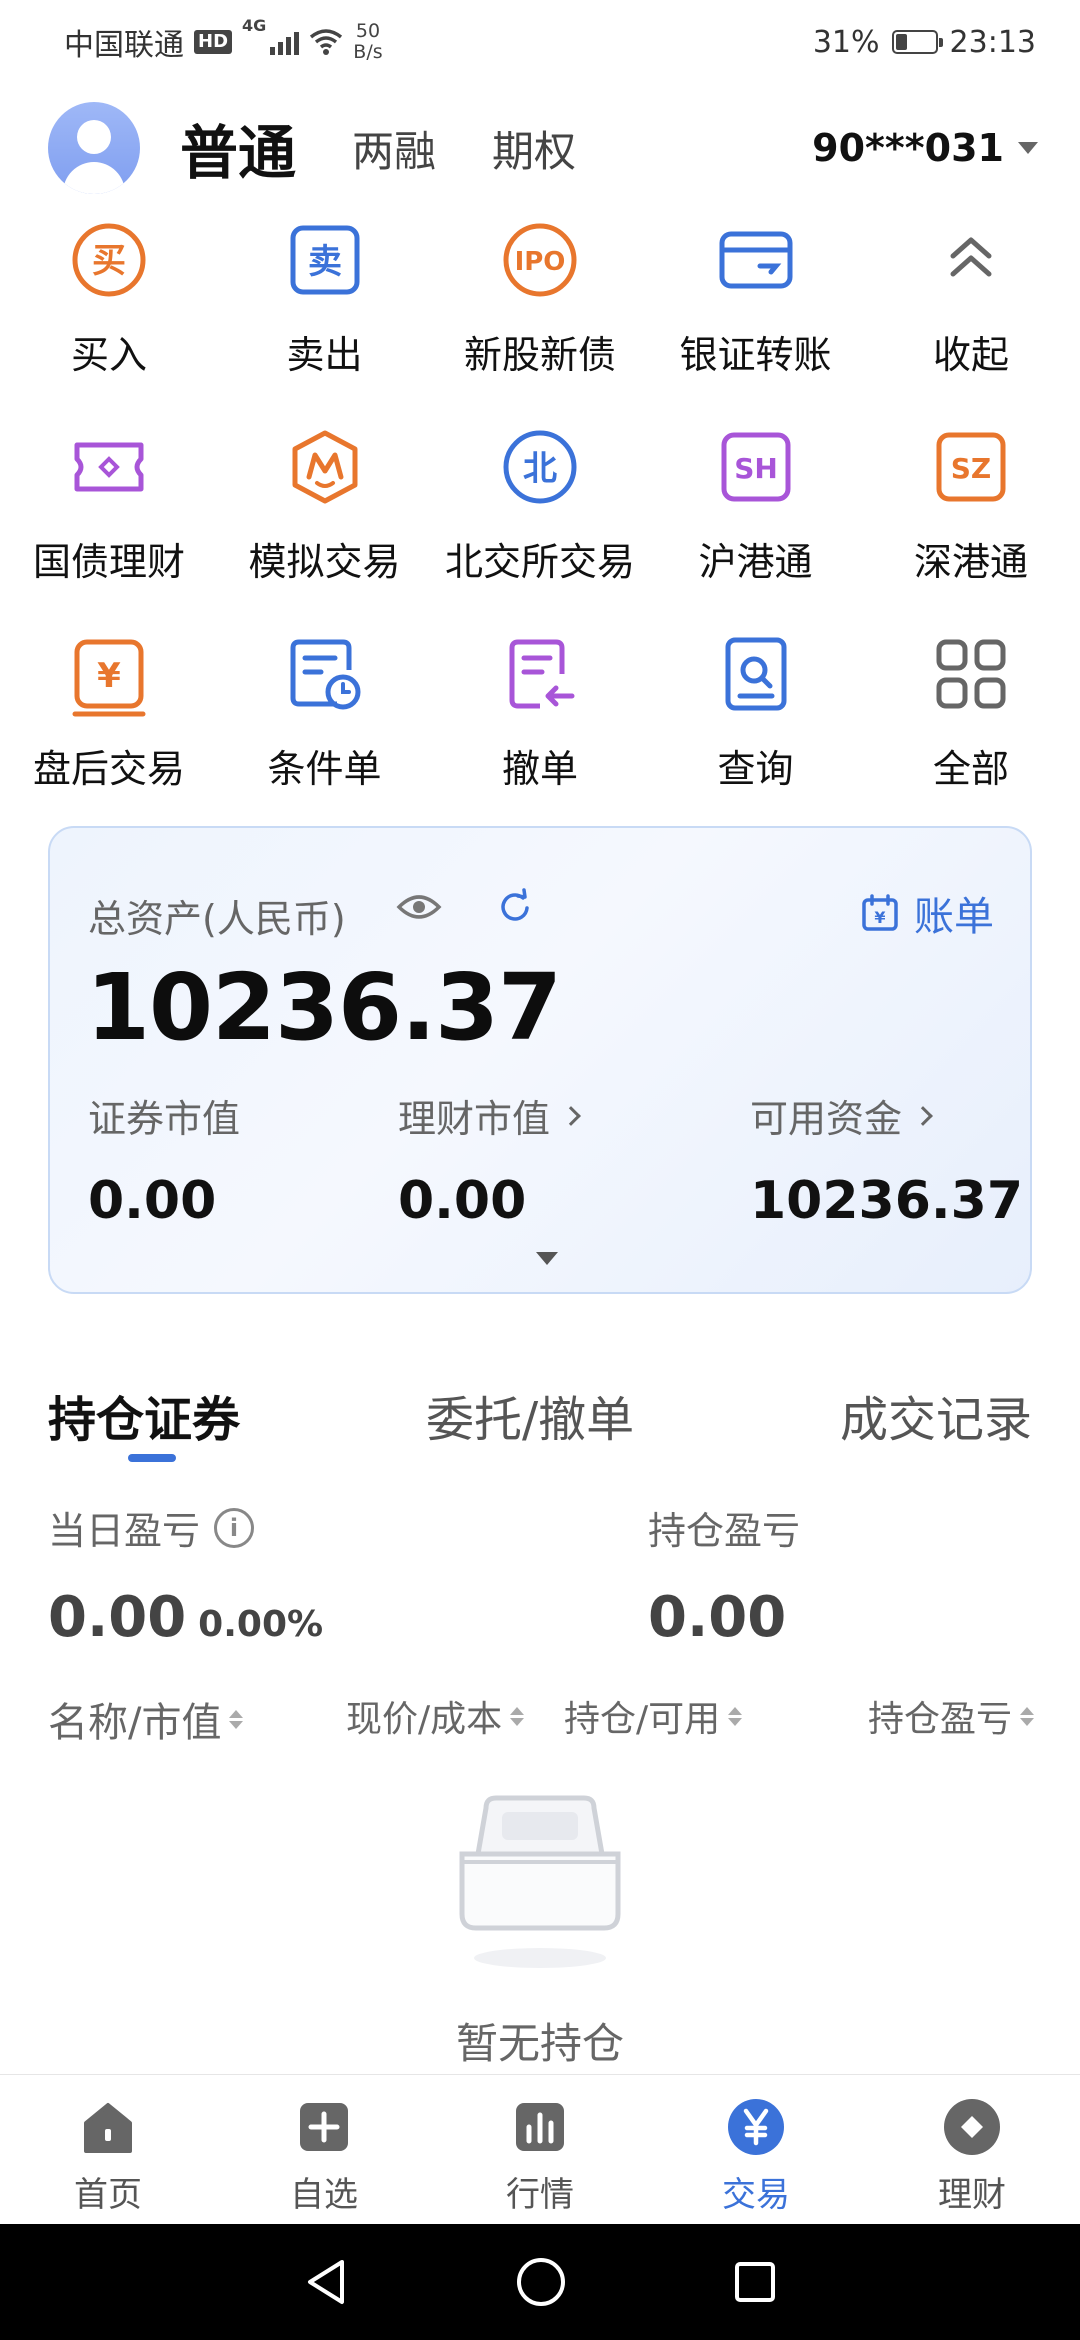  I want to click on calendar-icon: ¥, so click(880, 912).